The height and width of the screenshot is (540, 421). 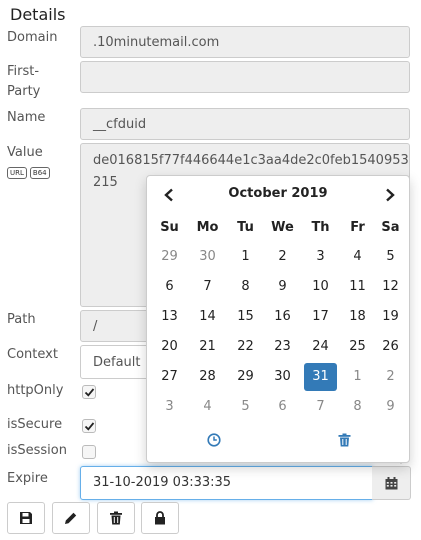 What do you see at coordinates (35, 424) in the screenshot?
I see `issecure-label: isSecure` at bounding box center [35, 424].